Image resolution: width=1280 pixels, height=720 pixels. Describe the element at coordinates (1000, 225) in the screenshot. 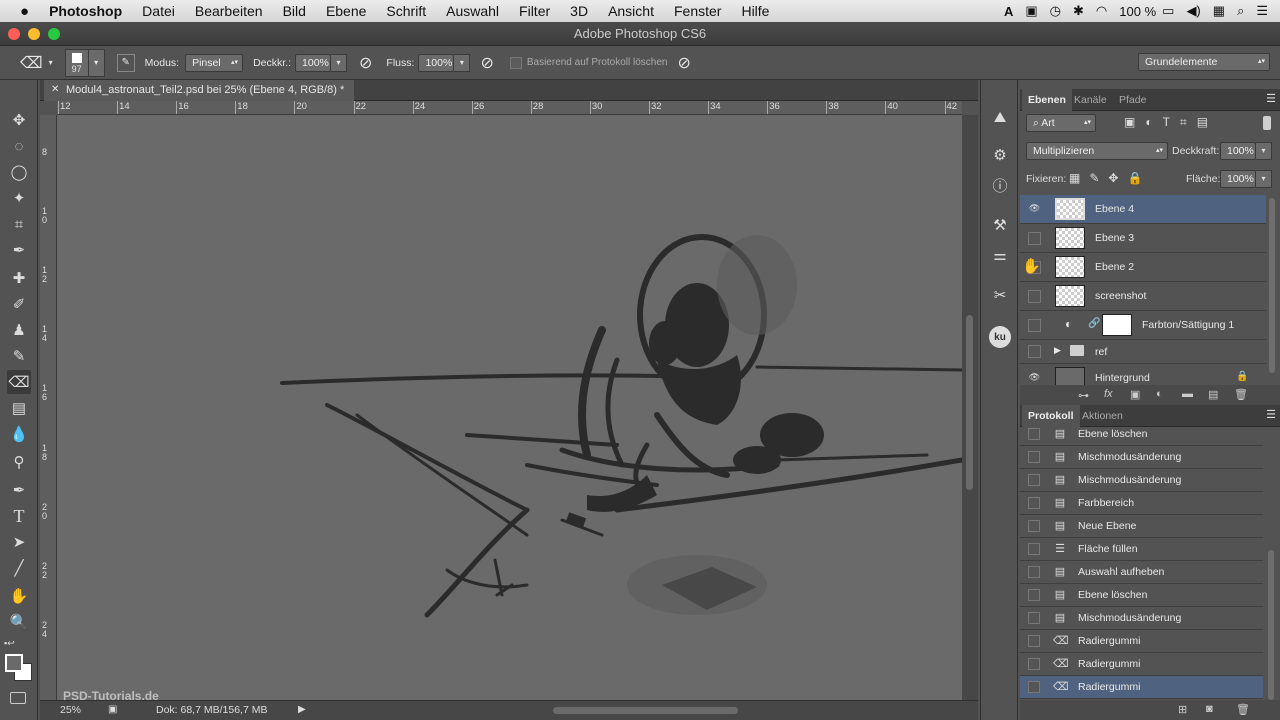

I see `brush-presets-icon: ⚒` at that location.